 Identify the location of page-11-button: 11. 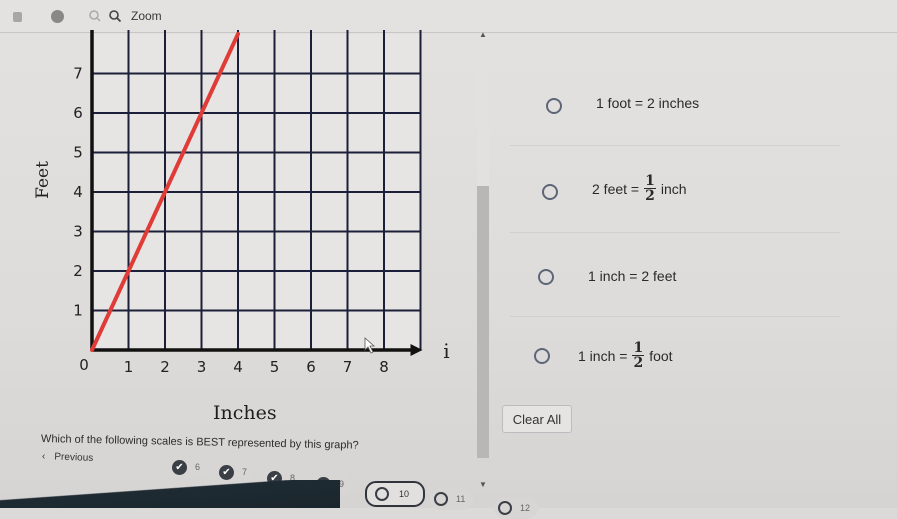
(451, 499).